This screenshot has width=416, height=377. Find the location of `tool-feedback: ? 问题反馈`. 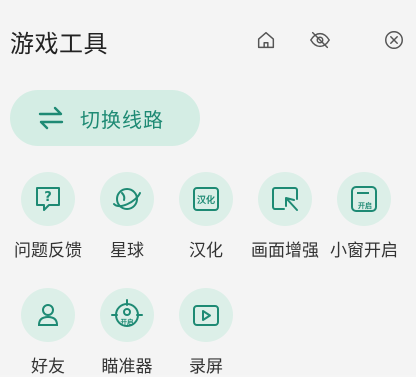

tool-feedback: ? 问题反馈 is located at coordinates (48, 216).